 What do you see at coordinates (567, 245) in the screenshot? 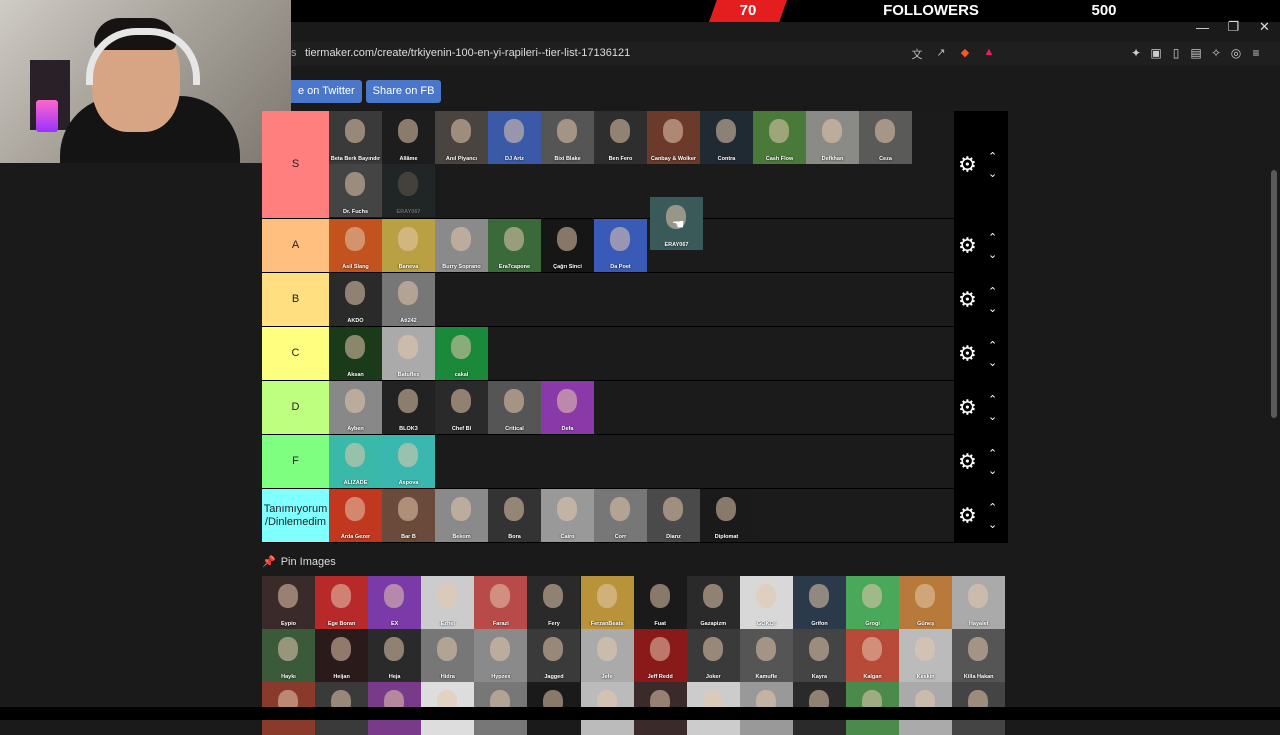
I see `image-card: Çağrı Sinci` at bounding box center [567, 245].